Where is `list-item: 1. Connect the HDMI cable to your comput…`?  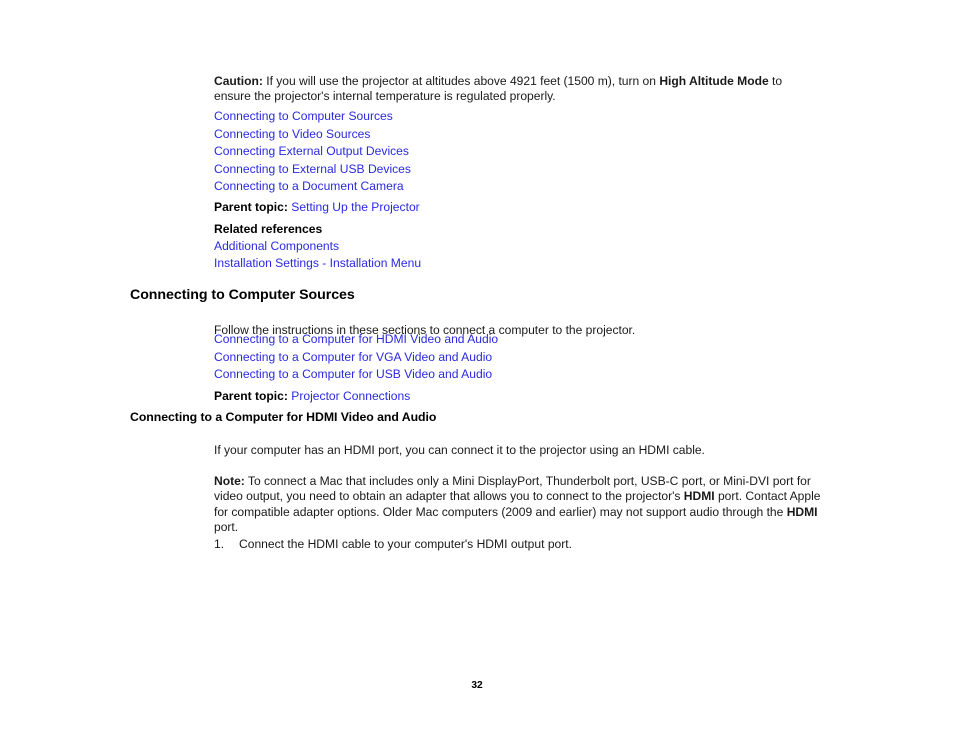 list-item: 1. Connect the HDMI cable to your comput… is located at coordinates (524, 544).